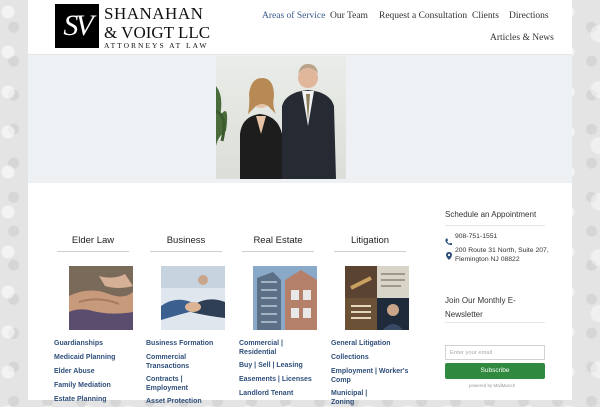  Describe the element at coordinates (529, 16) in the screenshot. I see `nav-directions: Directions` at that location.